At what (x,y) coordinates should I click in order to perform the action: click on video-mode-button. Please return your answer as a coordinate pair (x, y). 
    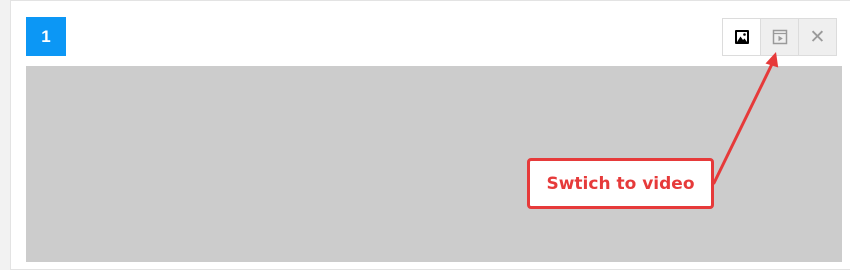
    Looking at the image, I should click on (779, 37).